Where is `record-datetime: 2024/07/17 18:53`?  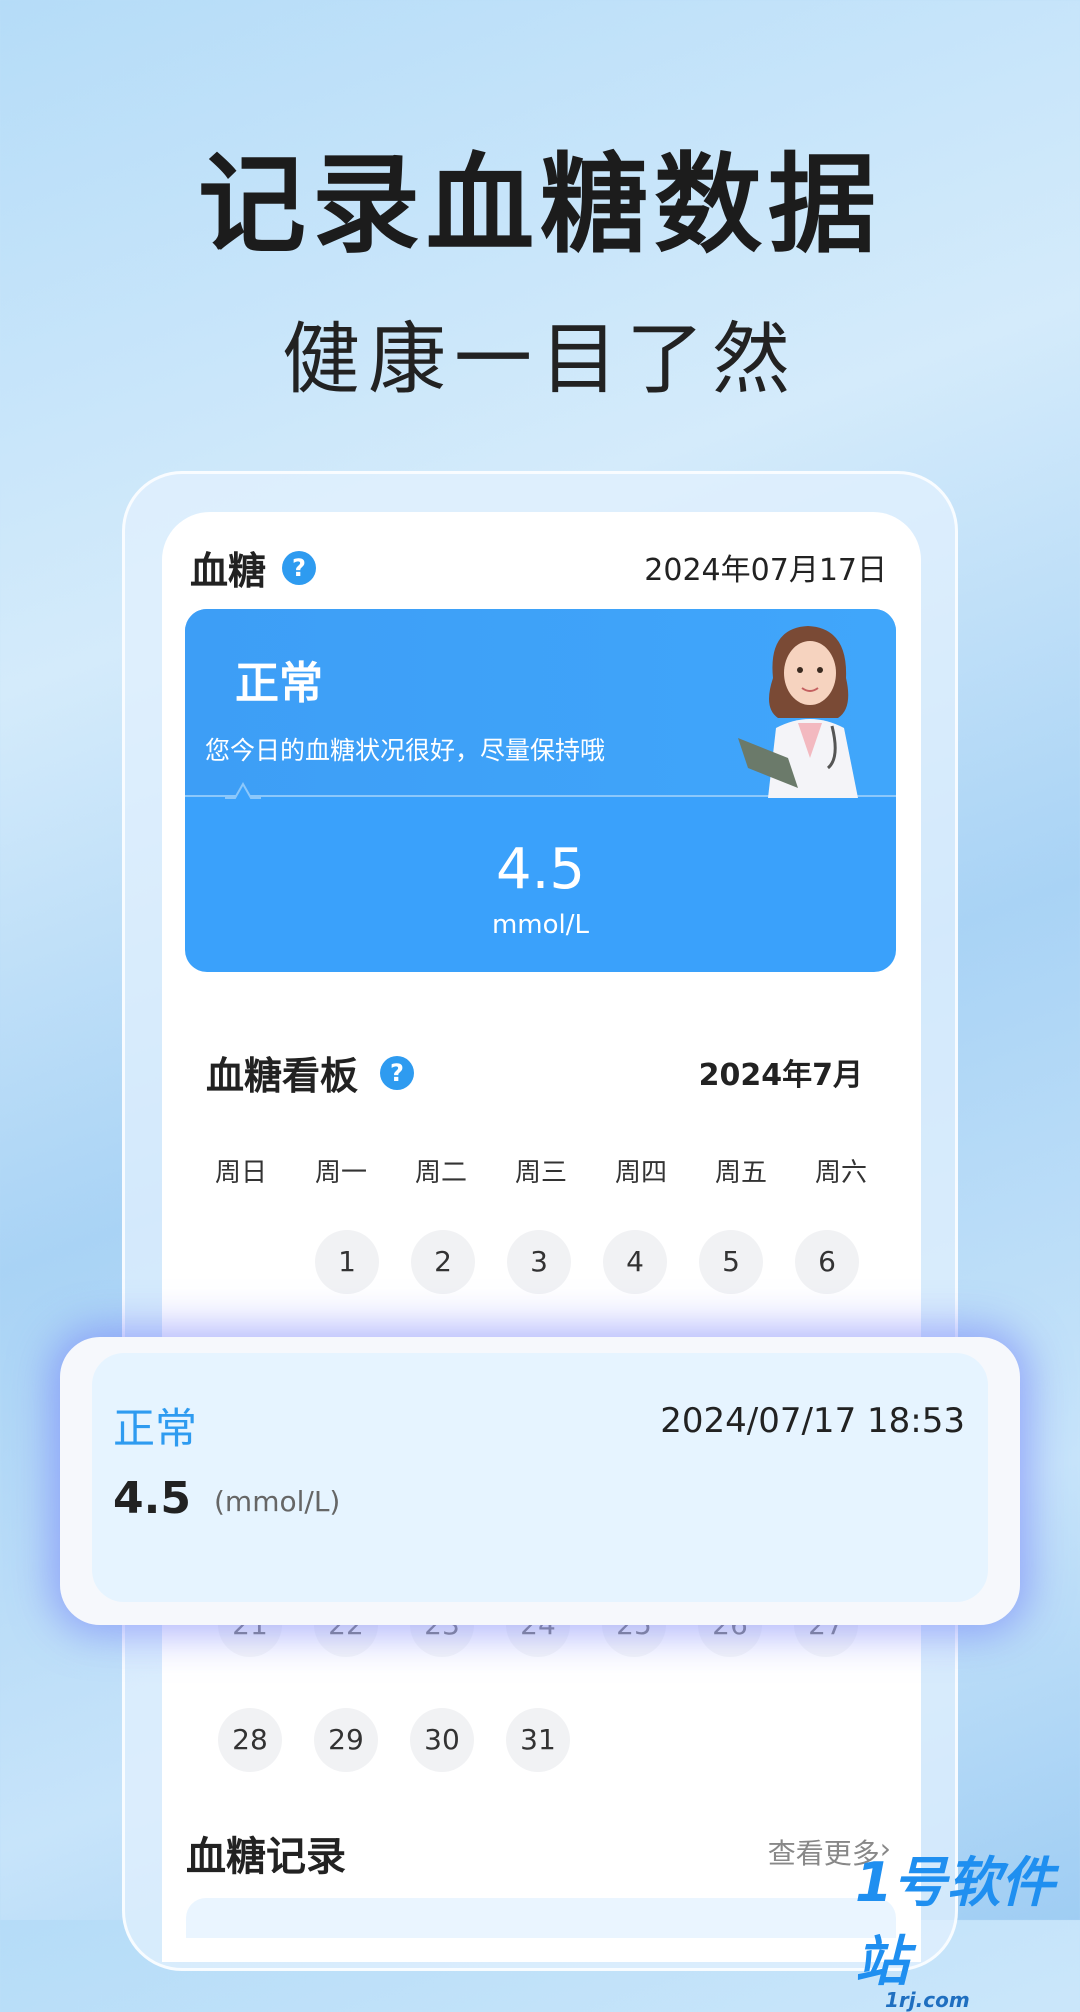
record-datetime: 2024/07/17 18:53 is located at coordinates (812, 1421).